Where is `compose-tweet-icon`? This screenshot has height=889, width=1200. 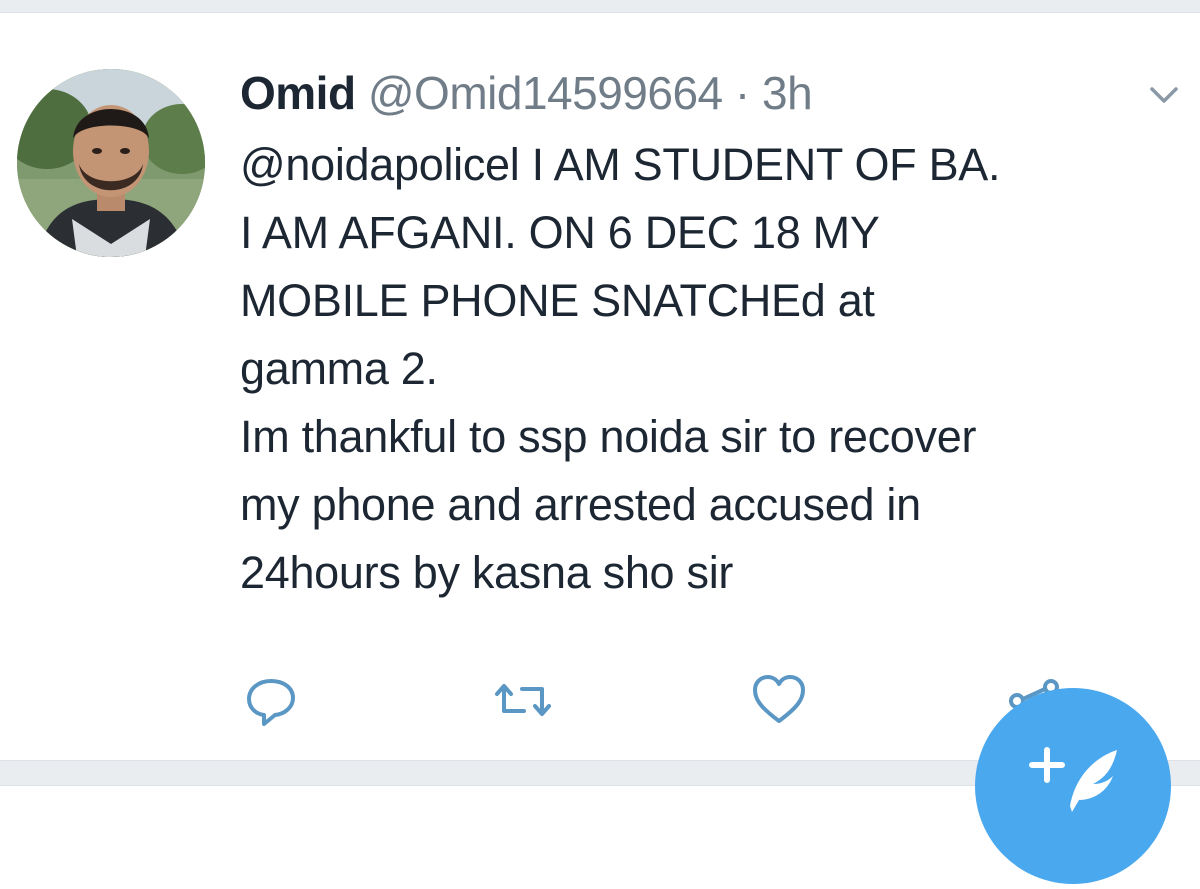
compose-tweet-icon is located at coordinates (1073, 779).